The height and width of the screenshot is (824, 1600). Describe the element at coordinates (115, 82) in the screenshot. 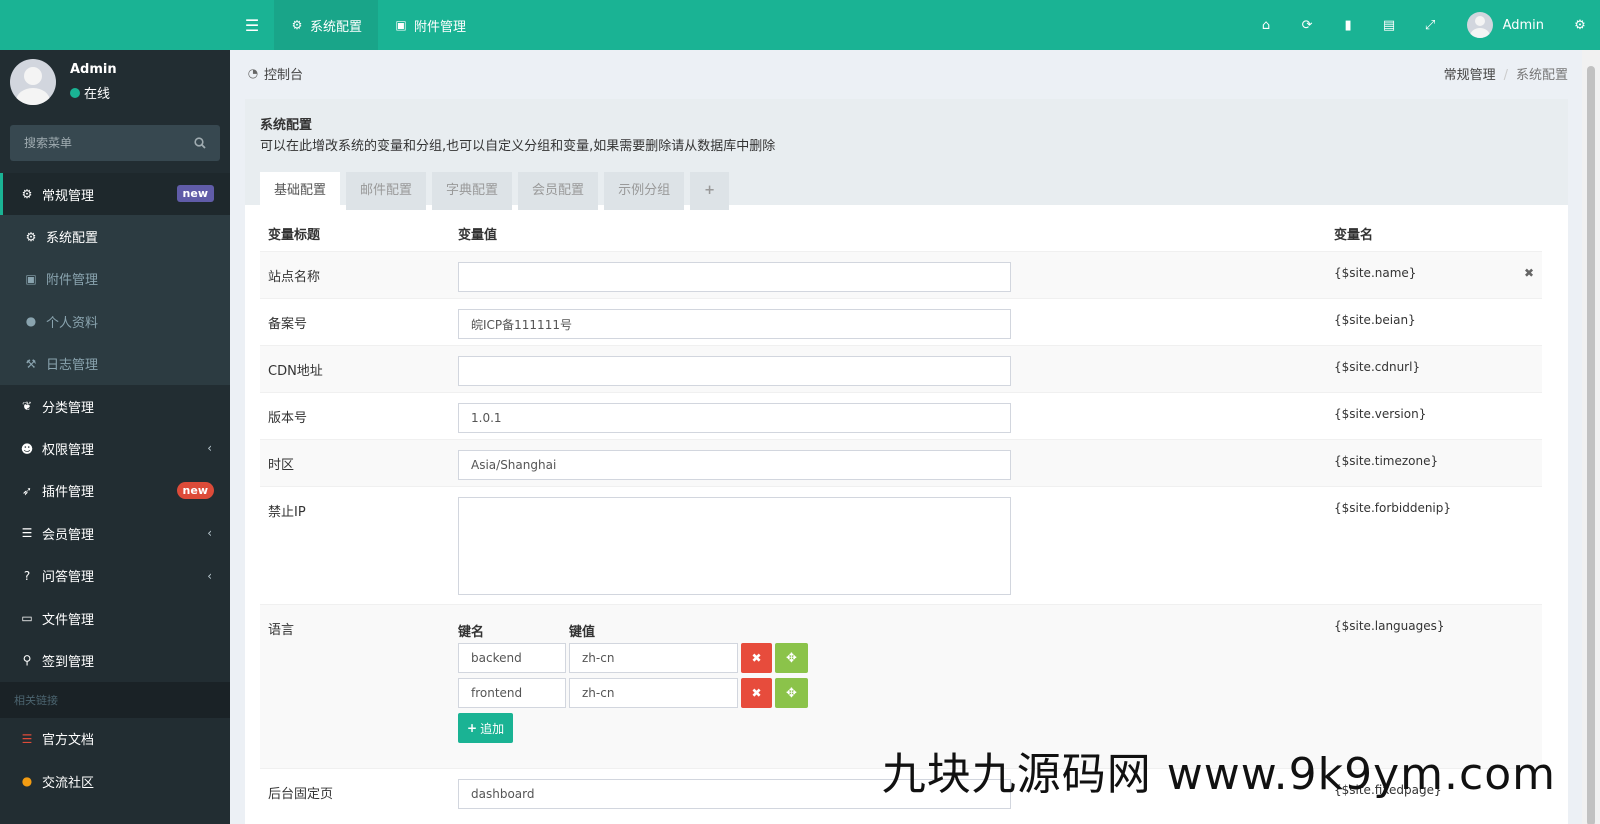

I see `user-panel: Admin 在线` at that location.